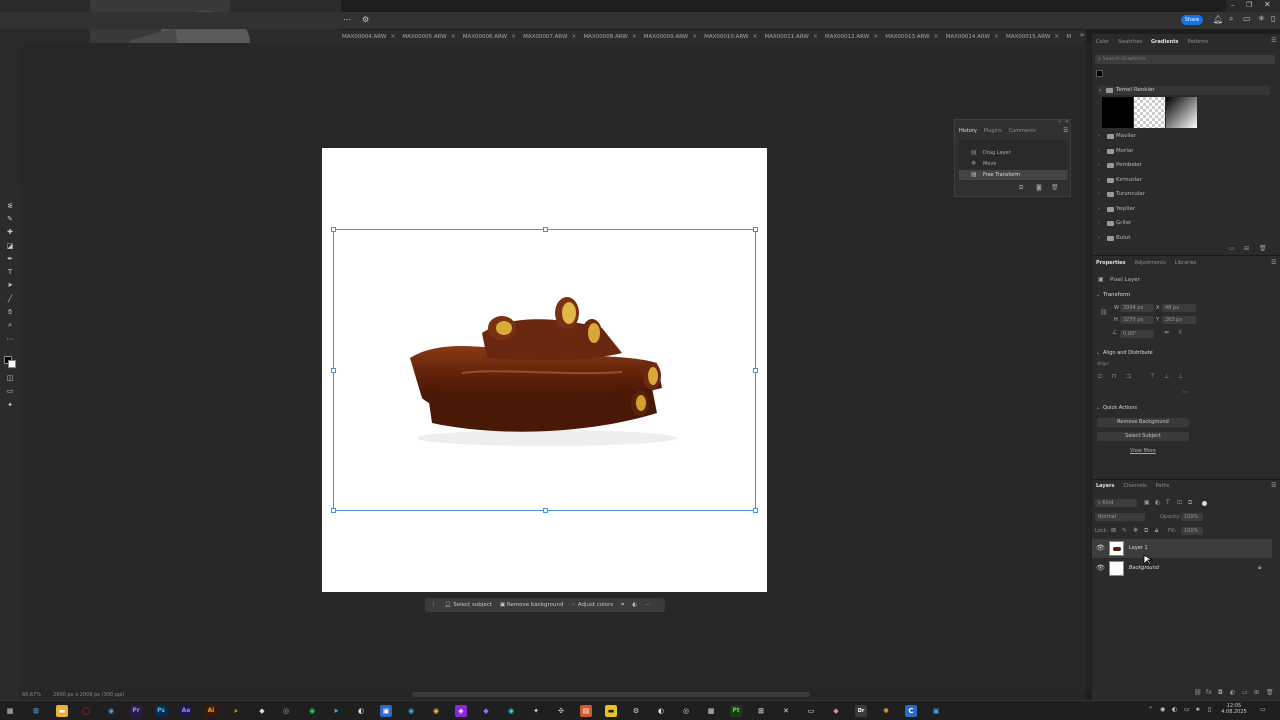 This screenshot has width=1280, height=720. I want to click on tray-chevron-icon: ⌃, so click(1150, 709).